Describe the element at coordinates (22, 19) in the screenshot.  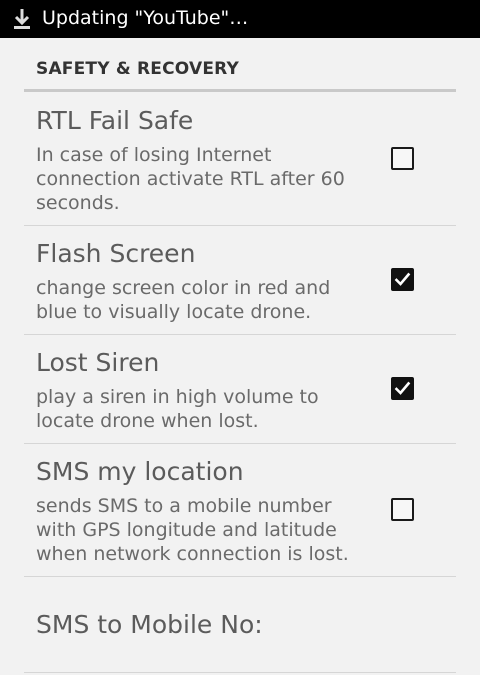
I see `download-icon` at that location.